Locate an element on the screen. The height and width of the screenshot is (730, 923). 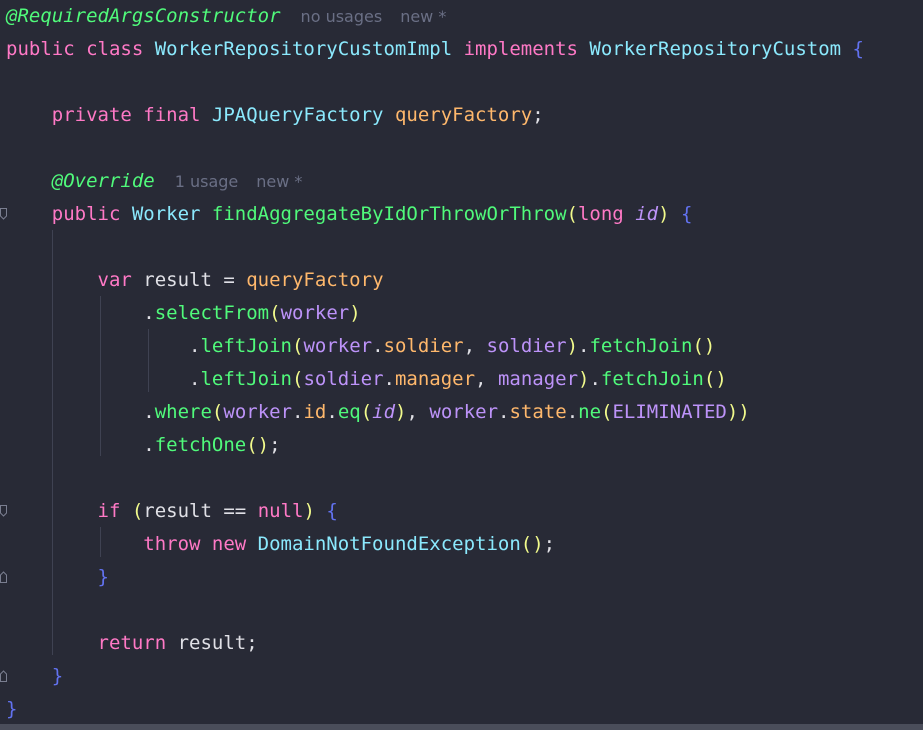
inlay-hint: no usages is located at coordinates (342, 16).